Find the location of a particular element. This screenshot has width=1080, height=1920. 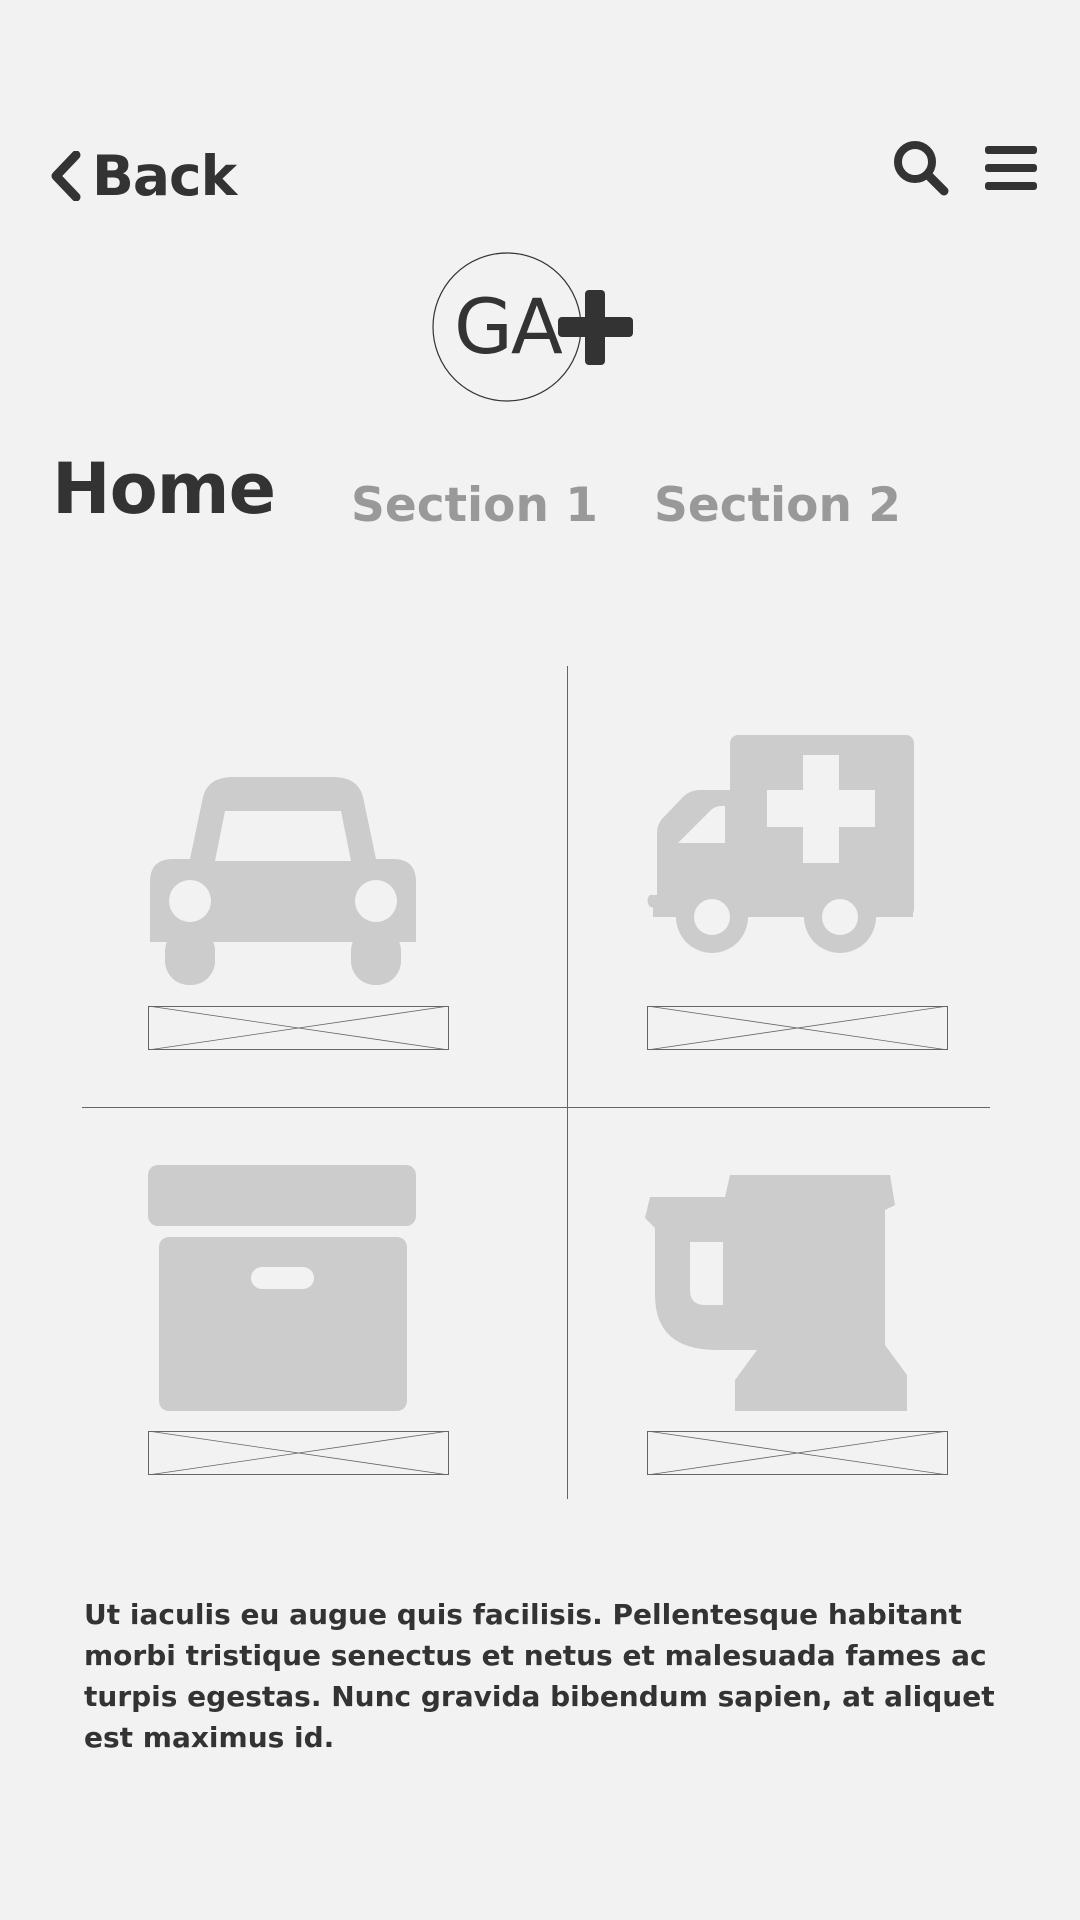

car-icon is located at coordinates (283, 881).